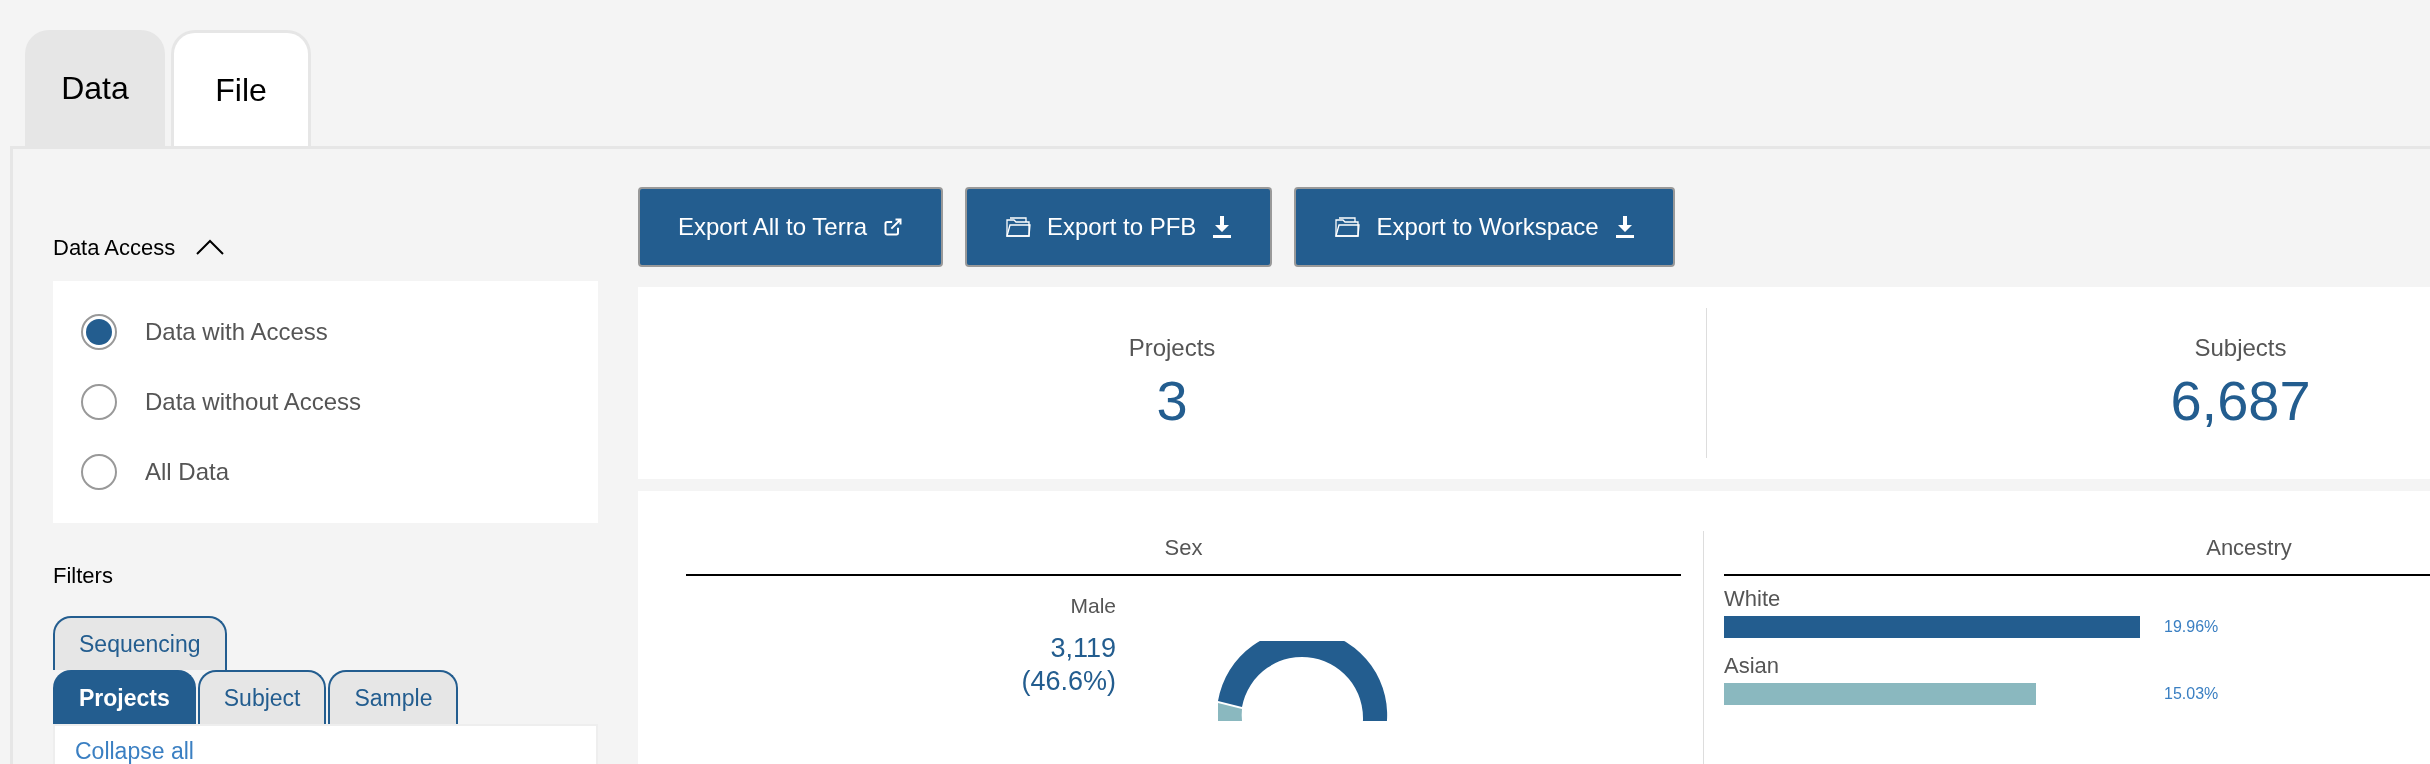 The height and width of the screenshot is (764, 2430). I want to click on tab: File, so click(241, 88).